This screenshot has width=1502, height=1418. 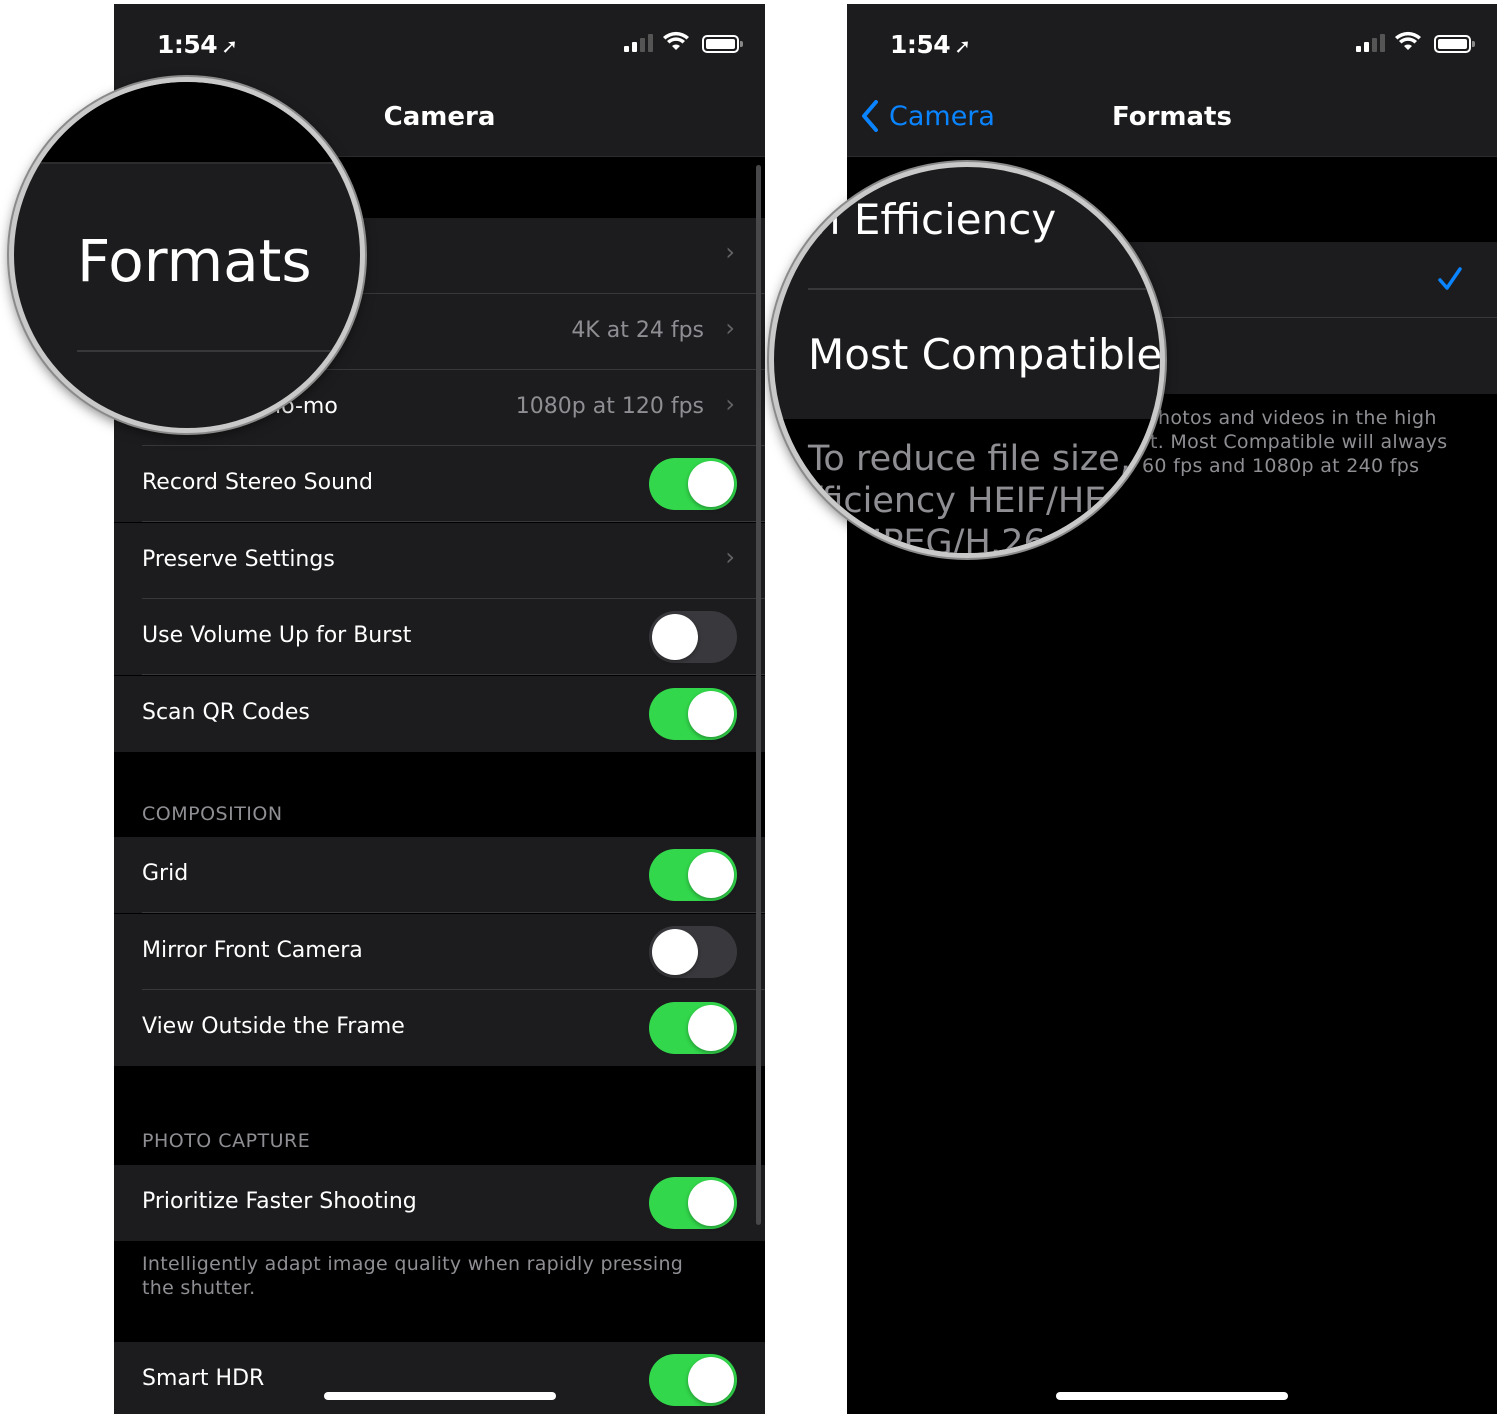 I want to click on settings-row-grid: Grid, so click(x=439, y=875).